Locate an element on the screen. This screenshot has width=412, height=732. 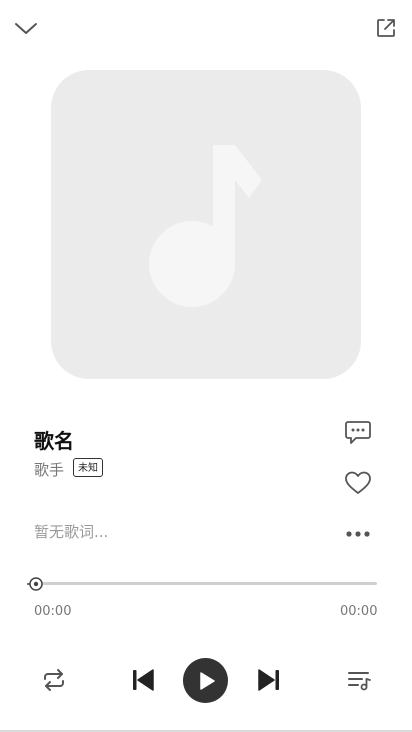
skip-next-icon is located at coordinates (268, 680).